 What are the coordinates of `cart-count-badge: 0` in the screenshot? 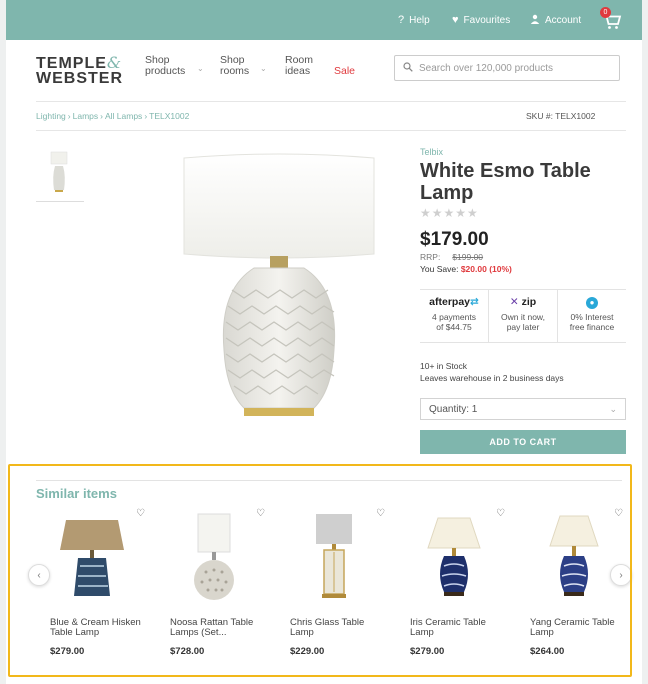 It's located at (605, 12).